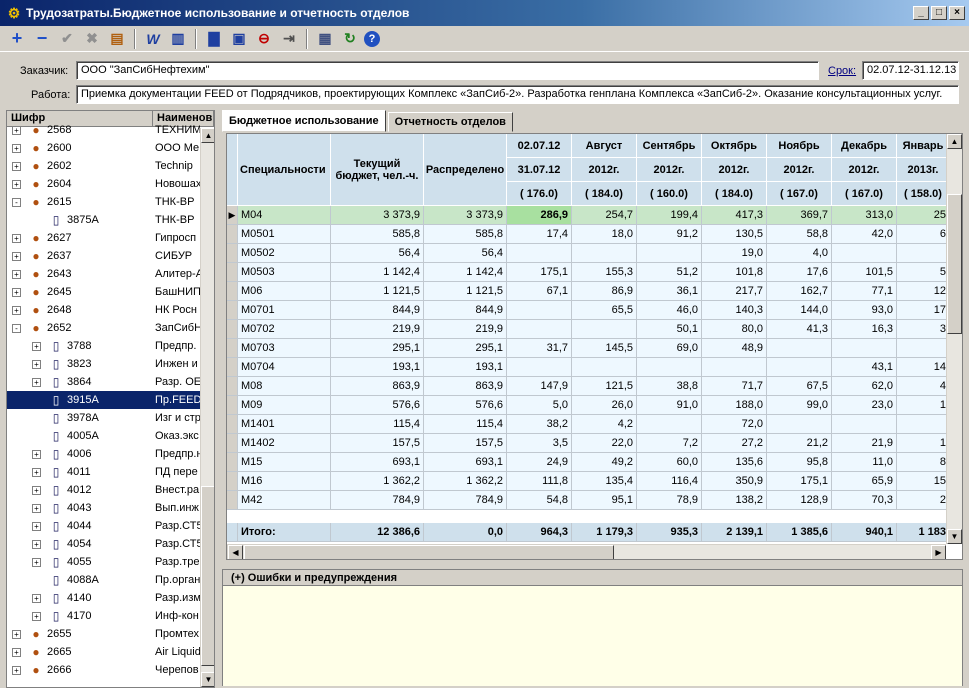 The width and height of the screenshot is (969, 688). I want to click on cell-month: 286,9, so click(539, 215).